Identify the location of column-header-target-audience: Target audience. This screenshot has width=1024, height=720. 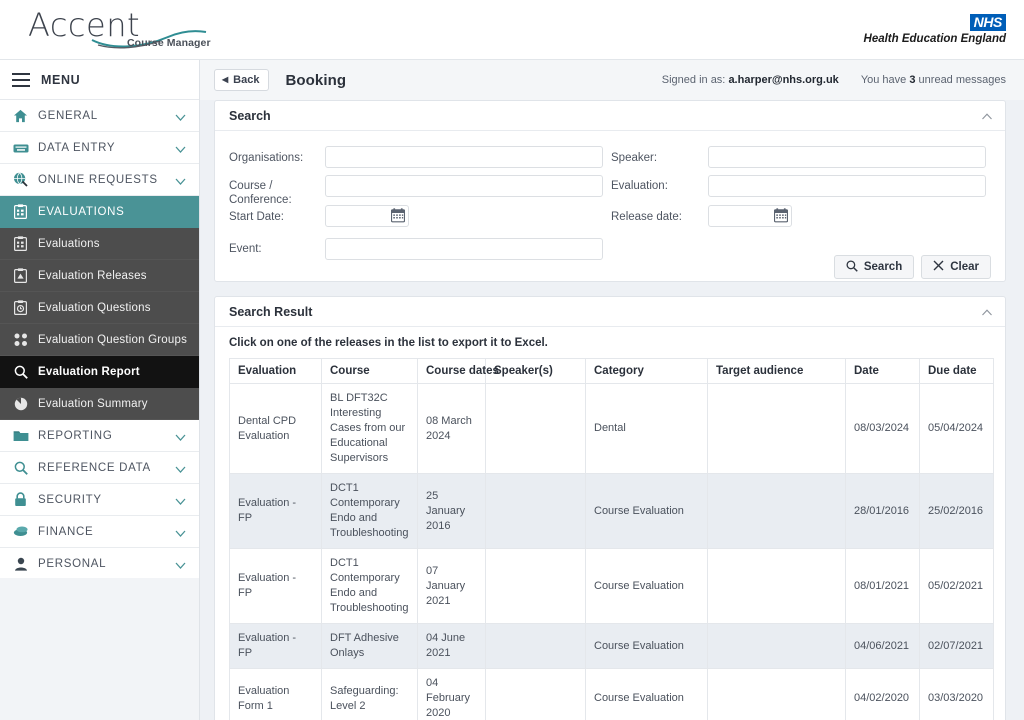
(776, 371).